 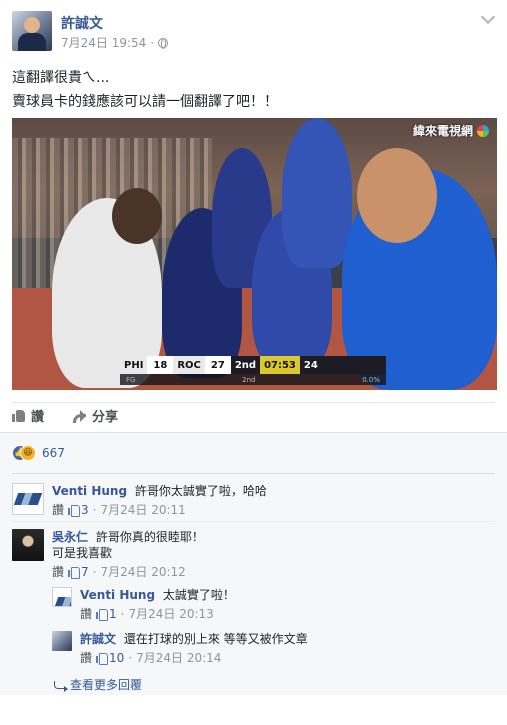 I want to click on substat-right: 0.0%, so click(x=371, y=379).